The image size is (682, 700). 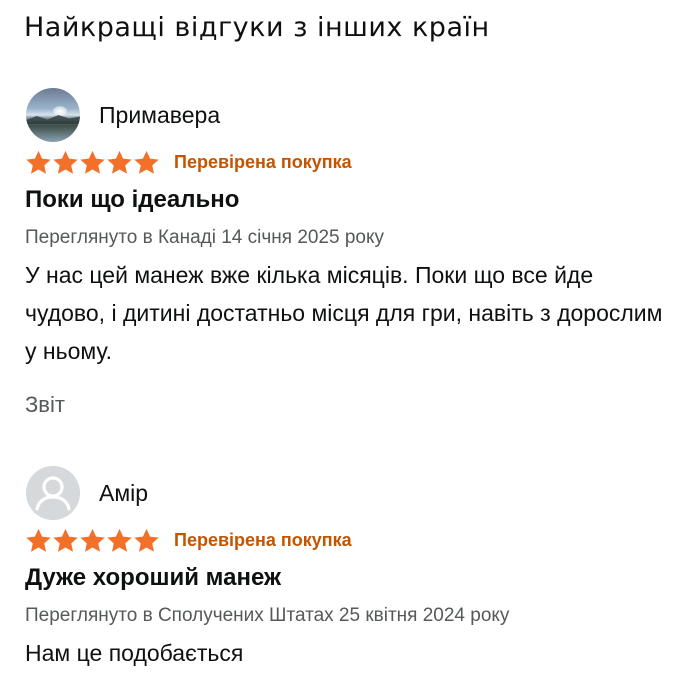 What do you see at coordinates (87, 493) in the screenshot?
I see `reviewer-info: Амір` at bounding box center [87, 493].